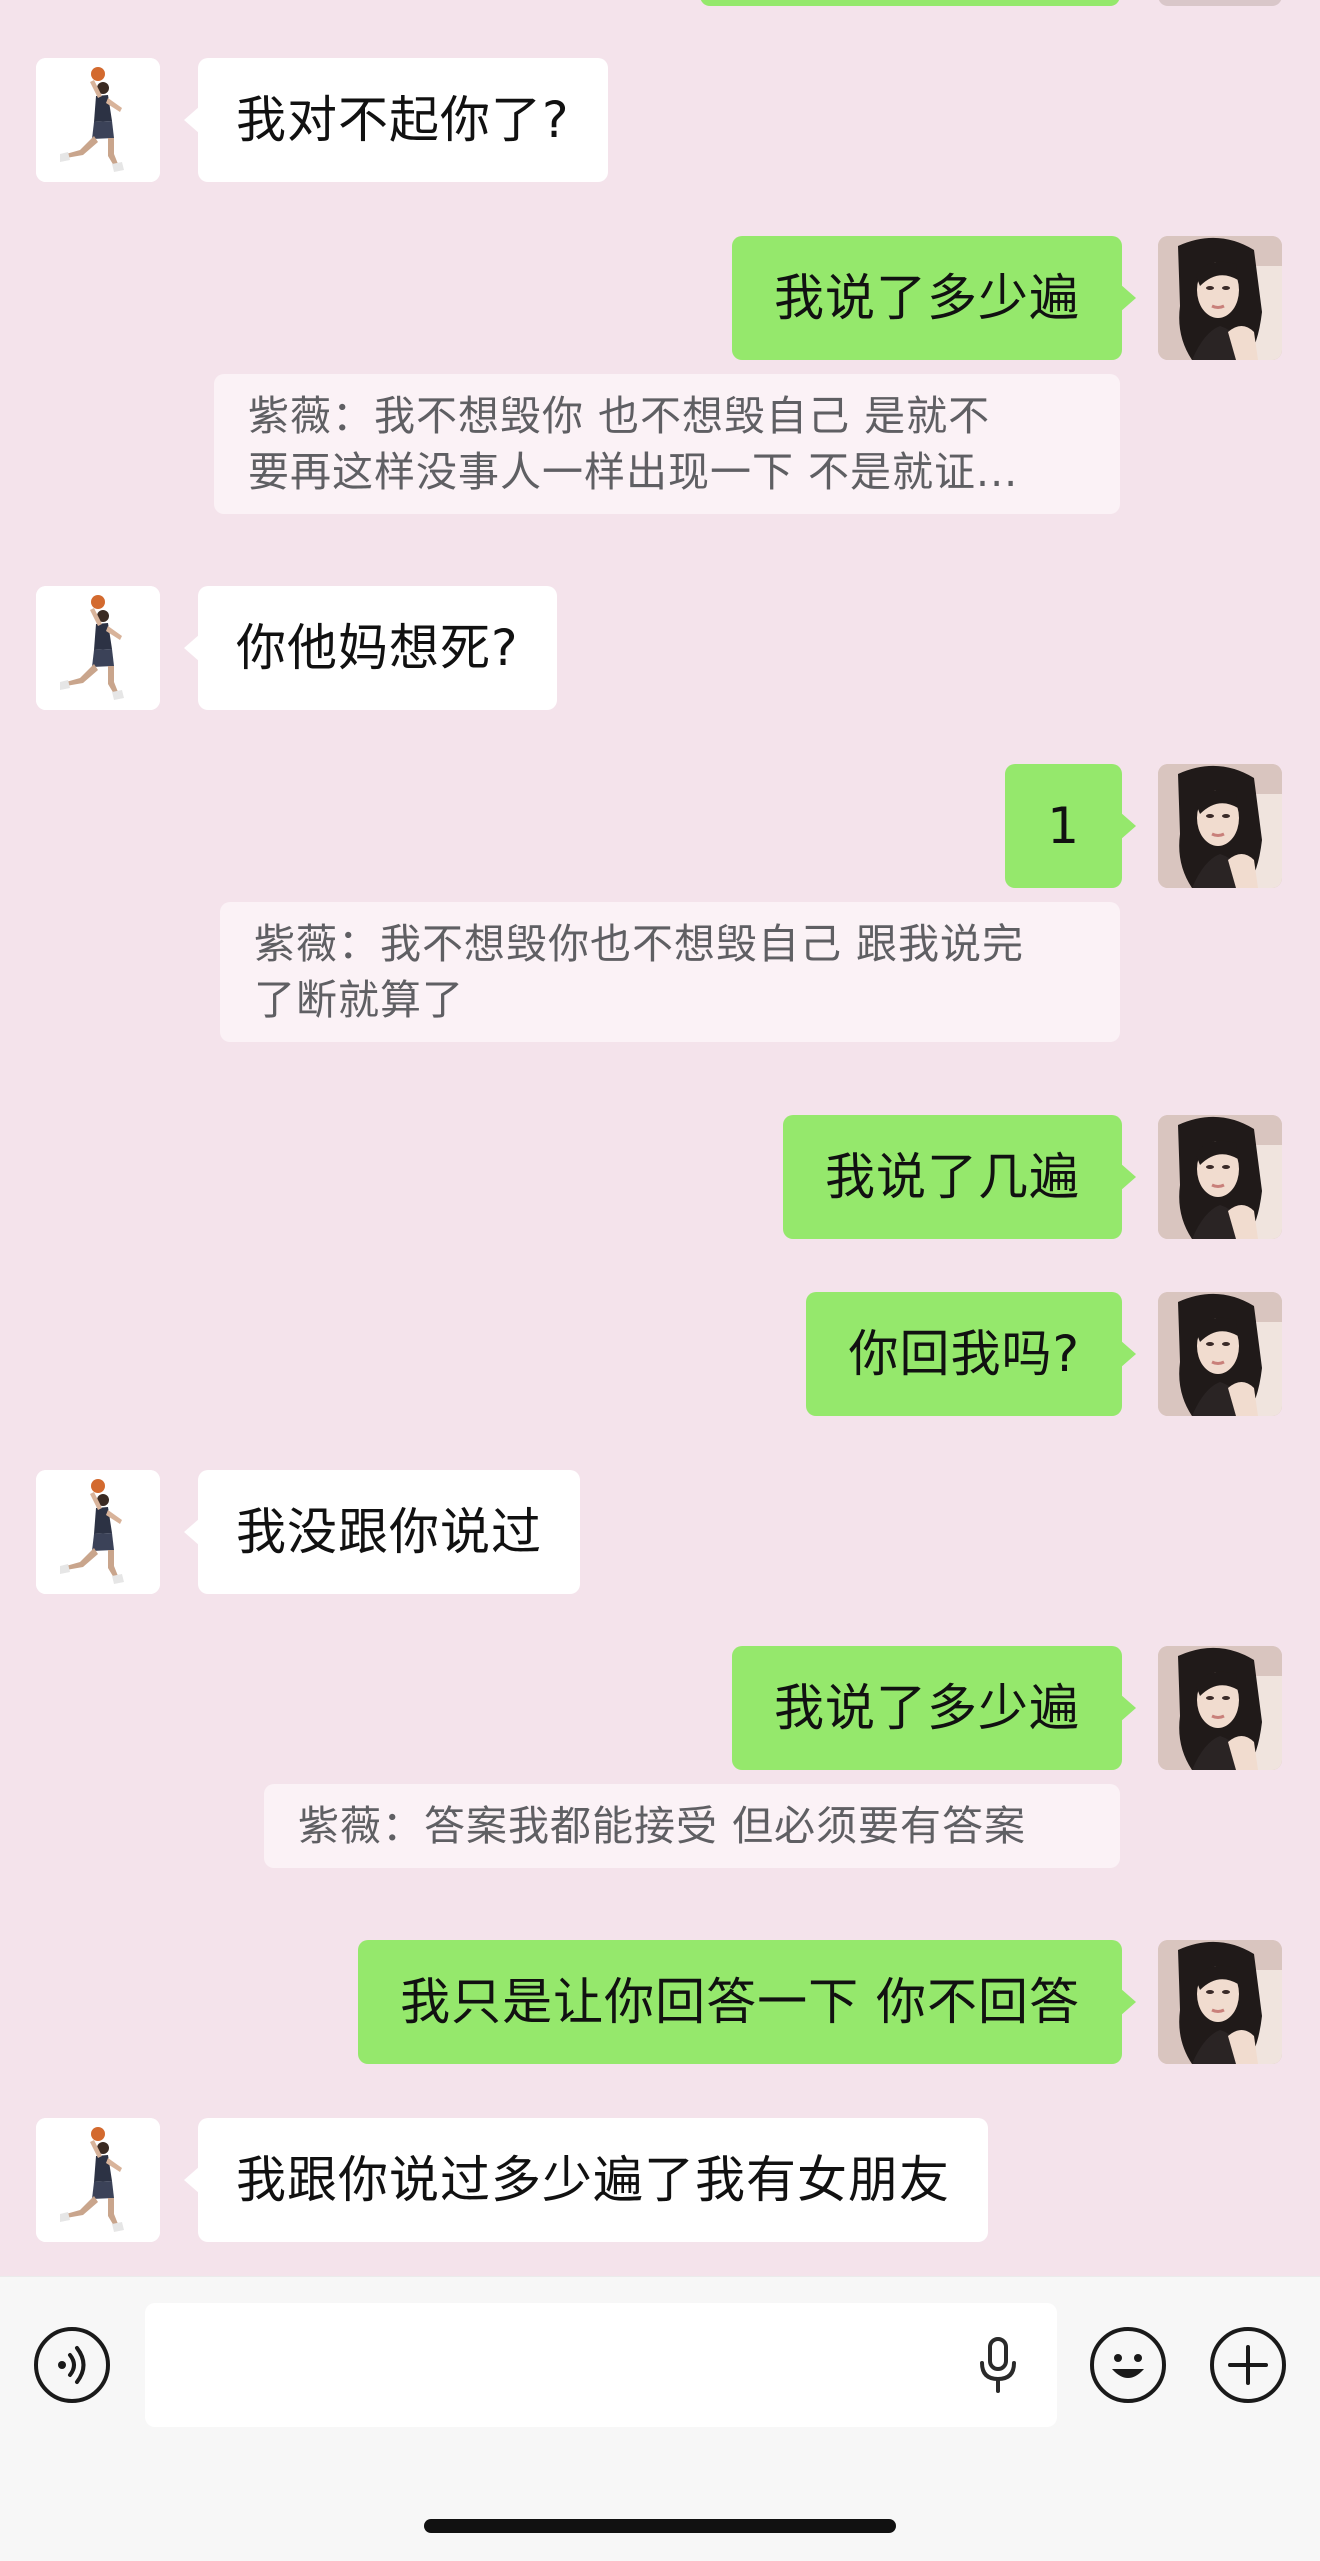 Image resolution: width=1320 pixels, height=2561 pixels. I want to click on received-message: 你他妈想死?, so click(370, 648).